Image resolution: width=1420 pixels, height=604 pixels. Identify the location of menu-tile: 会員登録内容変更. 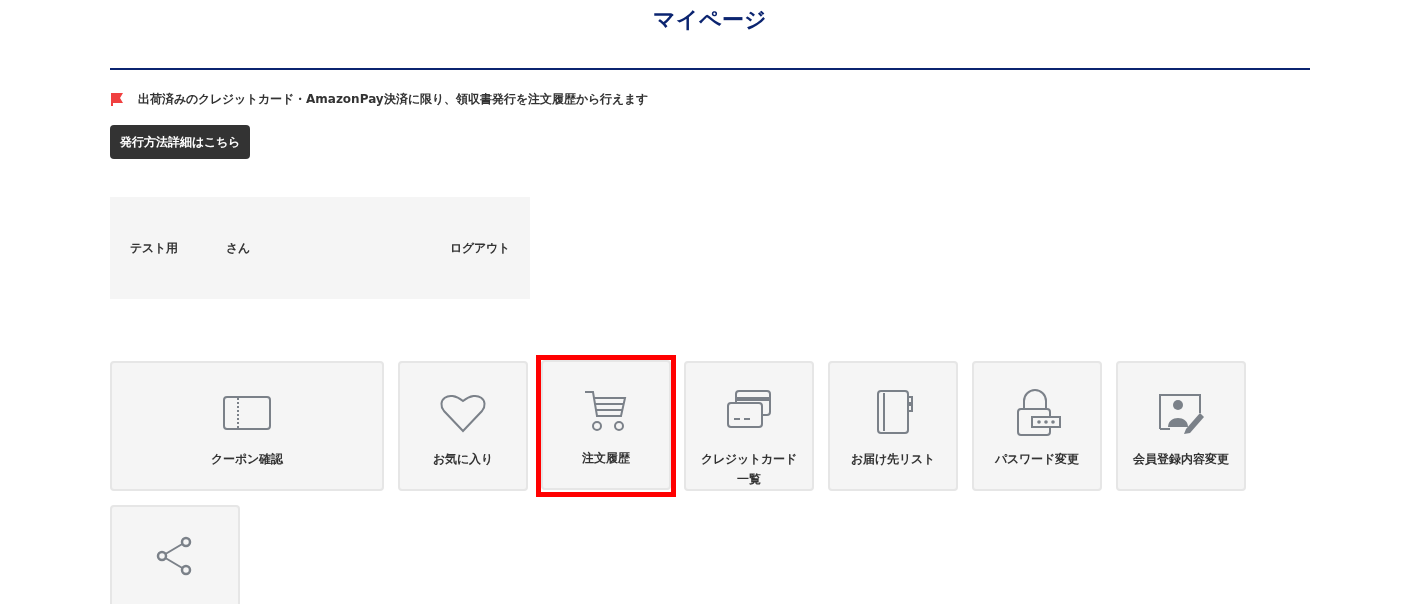
(1181, 426).